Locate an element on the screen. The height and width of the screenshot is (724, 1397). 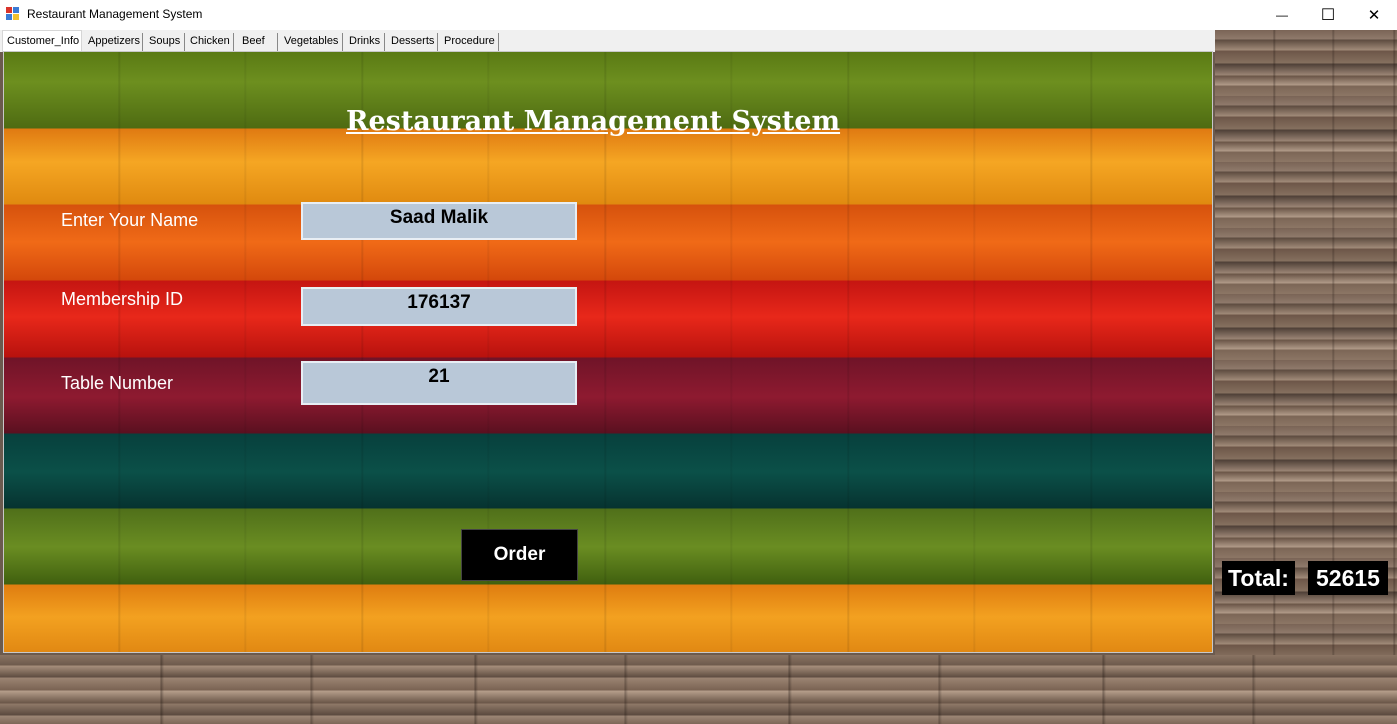
membership-id-label: Membership ID is located at coordinates (122, 299).